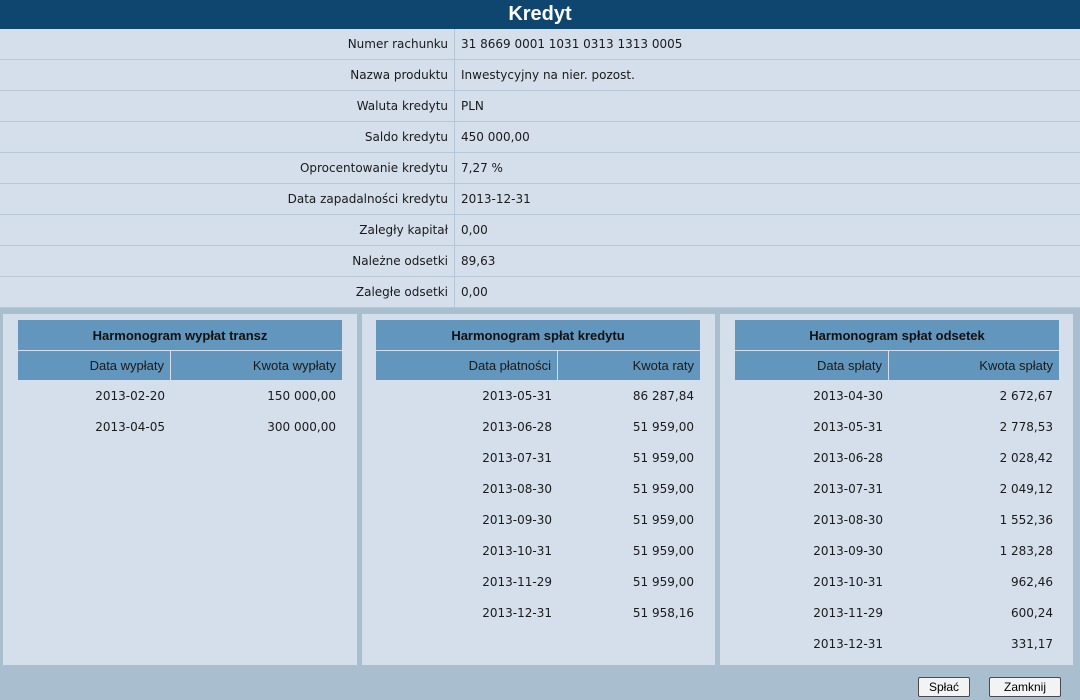 Image resolution: width=1080 pixels, height=700 pixels. I want to click on table-row: 2013-11-29 51 959,00, so click(538, 582).